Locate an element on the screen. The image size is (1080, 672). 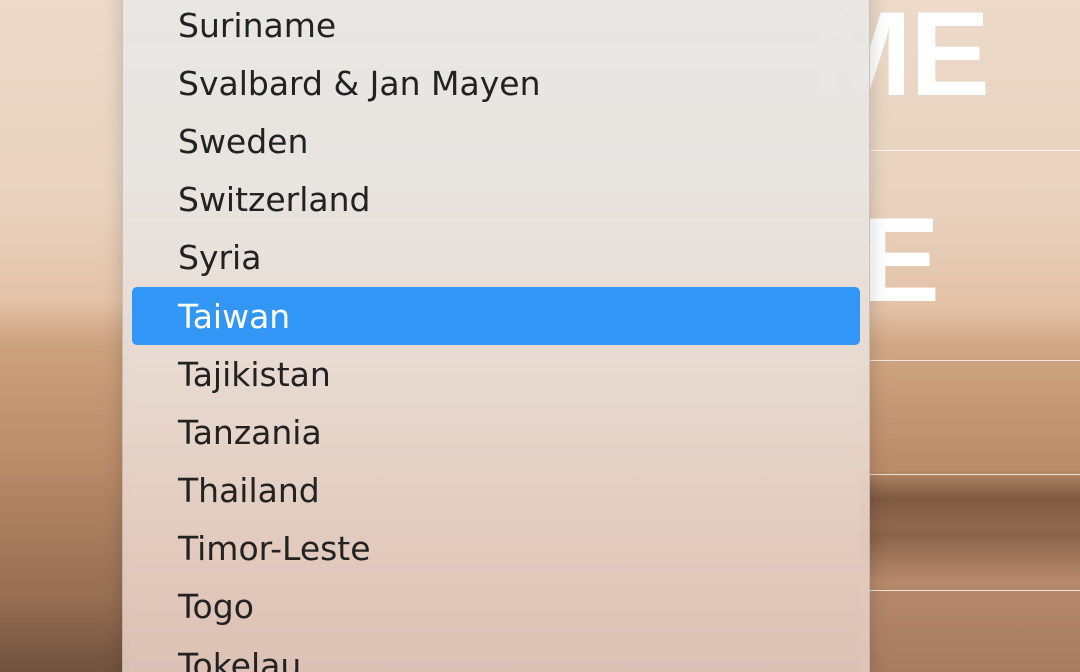
country-option-thailand: Thailand is located at coordinates (496, 491).